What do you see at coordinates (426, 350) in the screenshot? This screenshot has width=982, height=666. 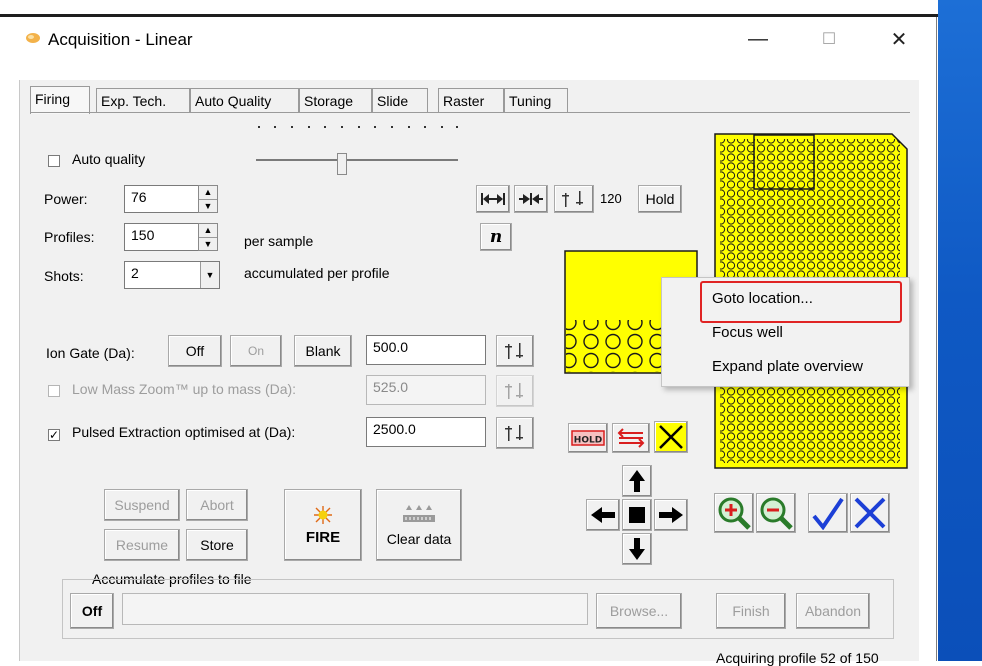 I see `ion-gate-input: 500.0` at bounding box center [426, 350].